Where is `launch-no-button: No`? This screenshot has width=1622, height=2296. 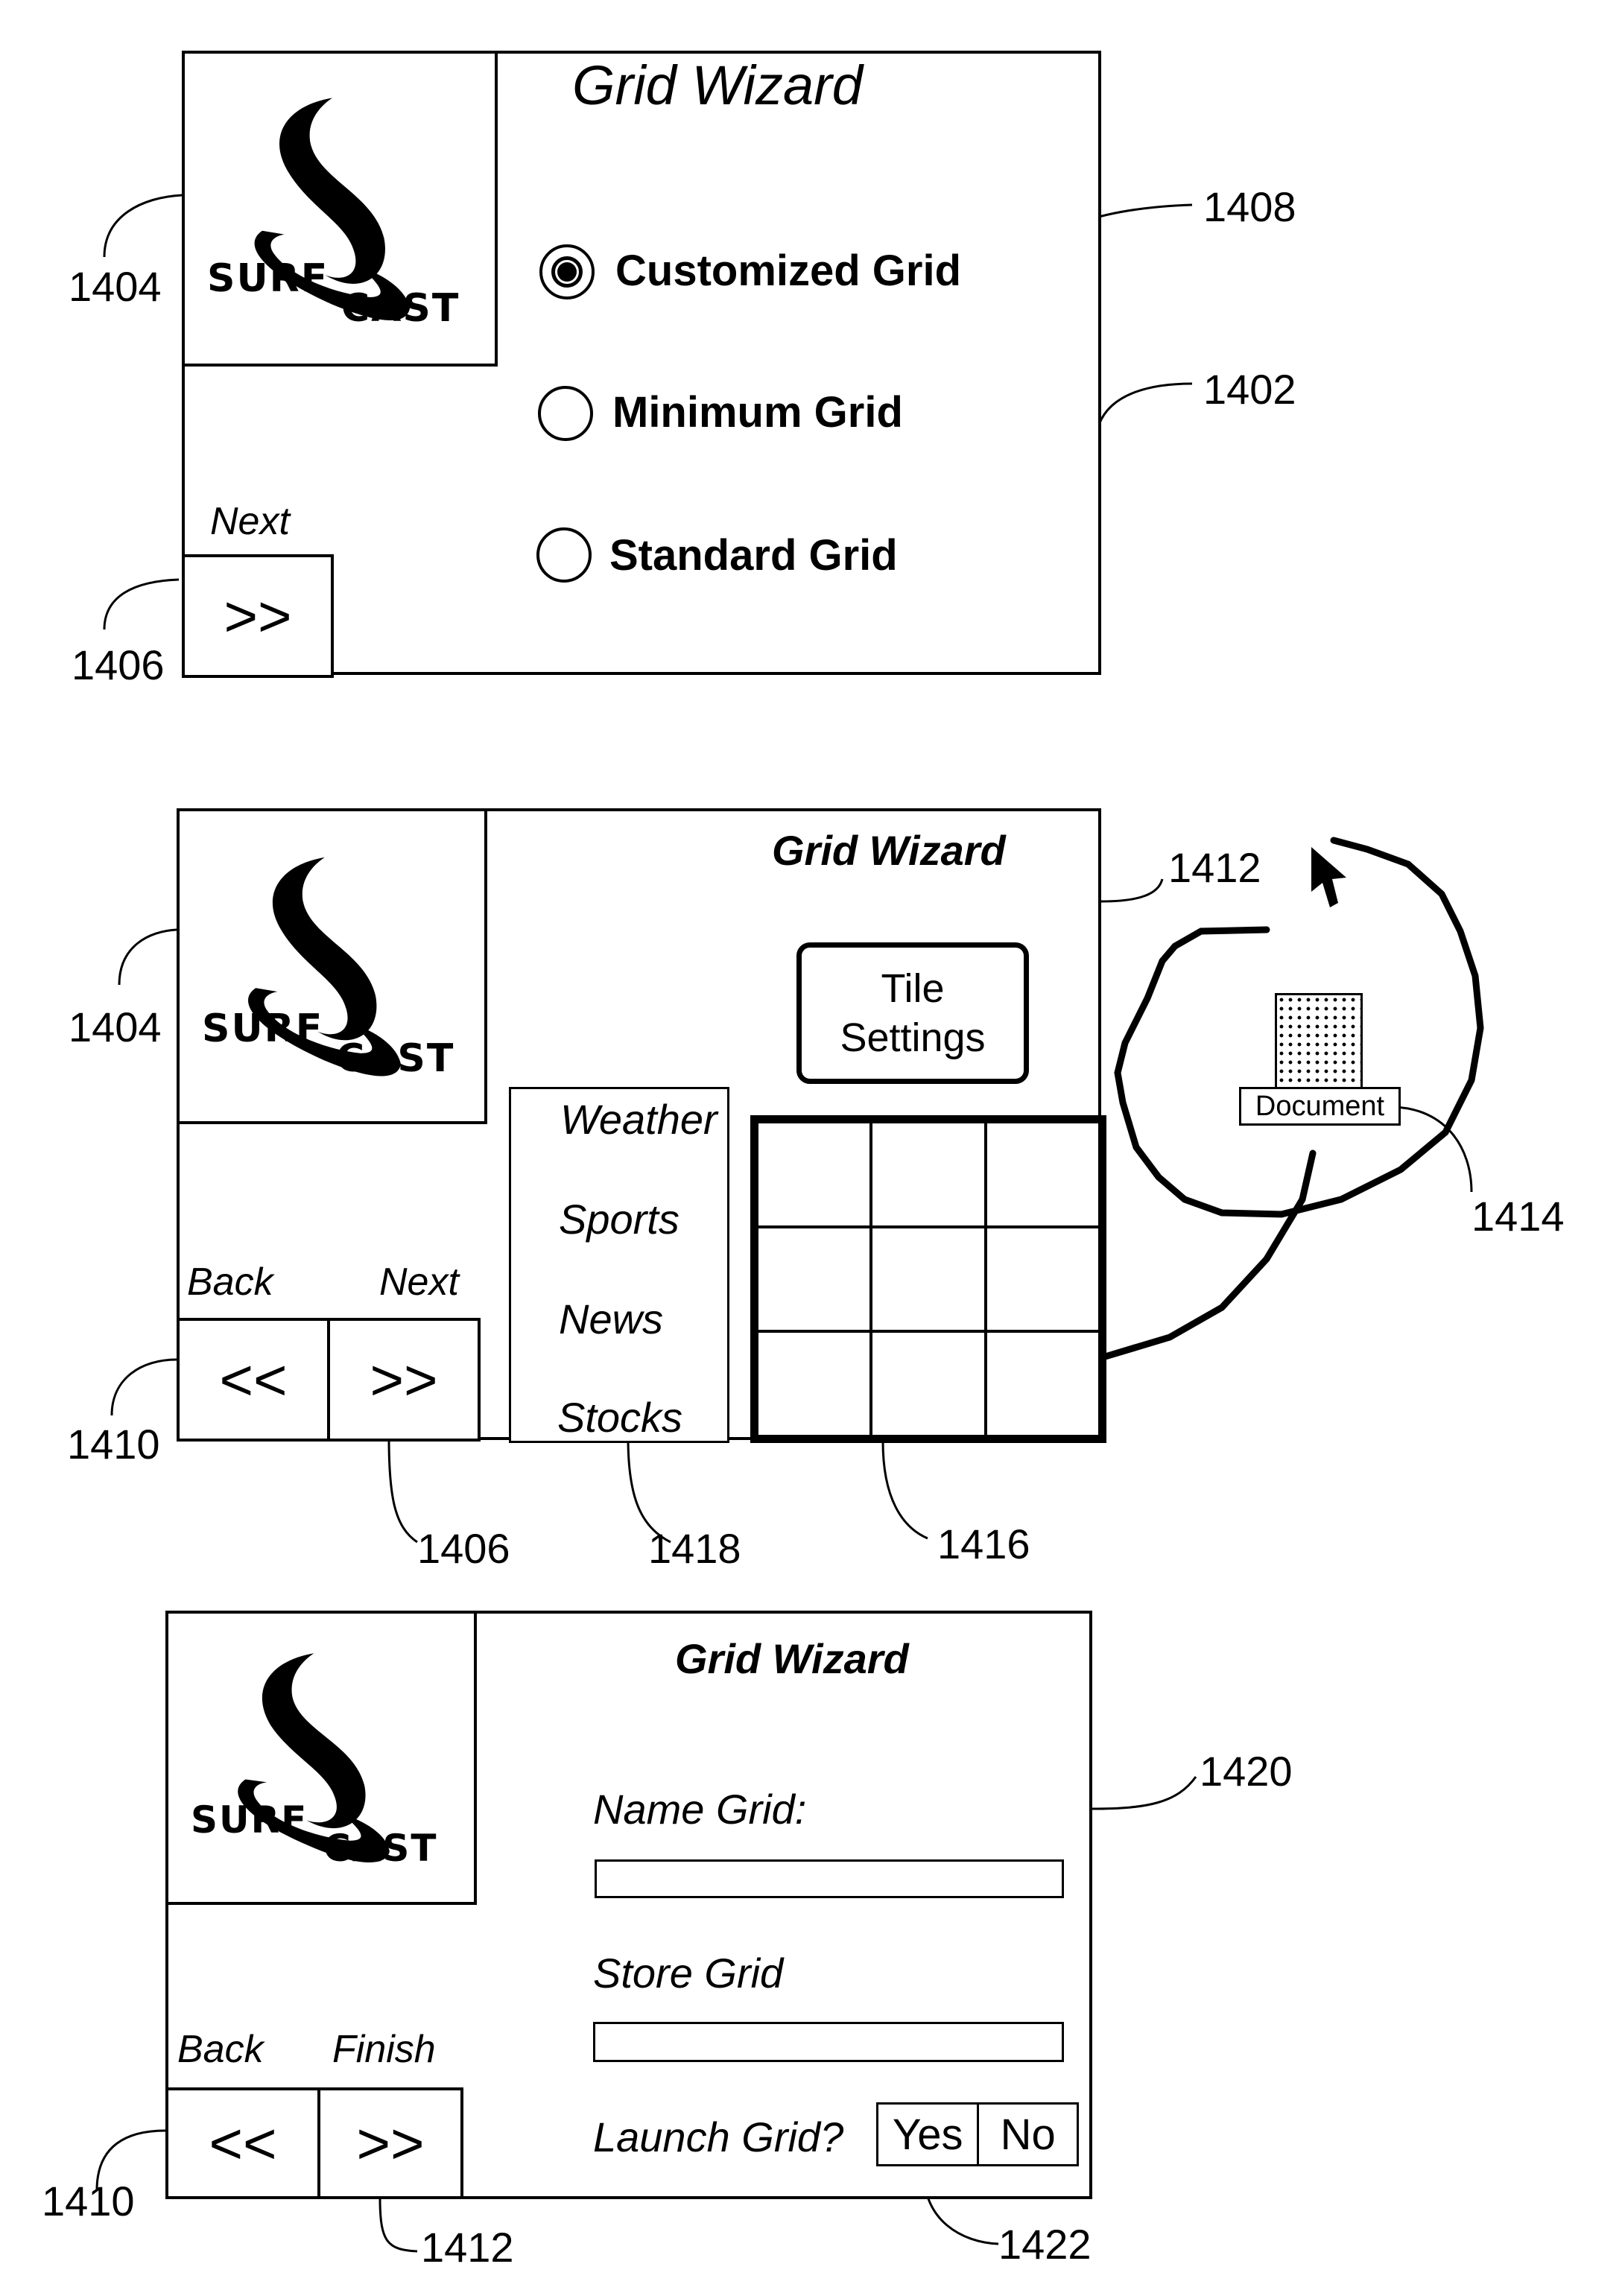
launch-no-button: No is located at coordinates (1028, 2134).